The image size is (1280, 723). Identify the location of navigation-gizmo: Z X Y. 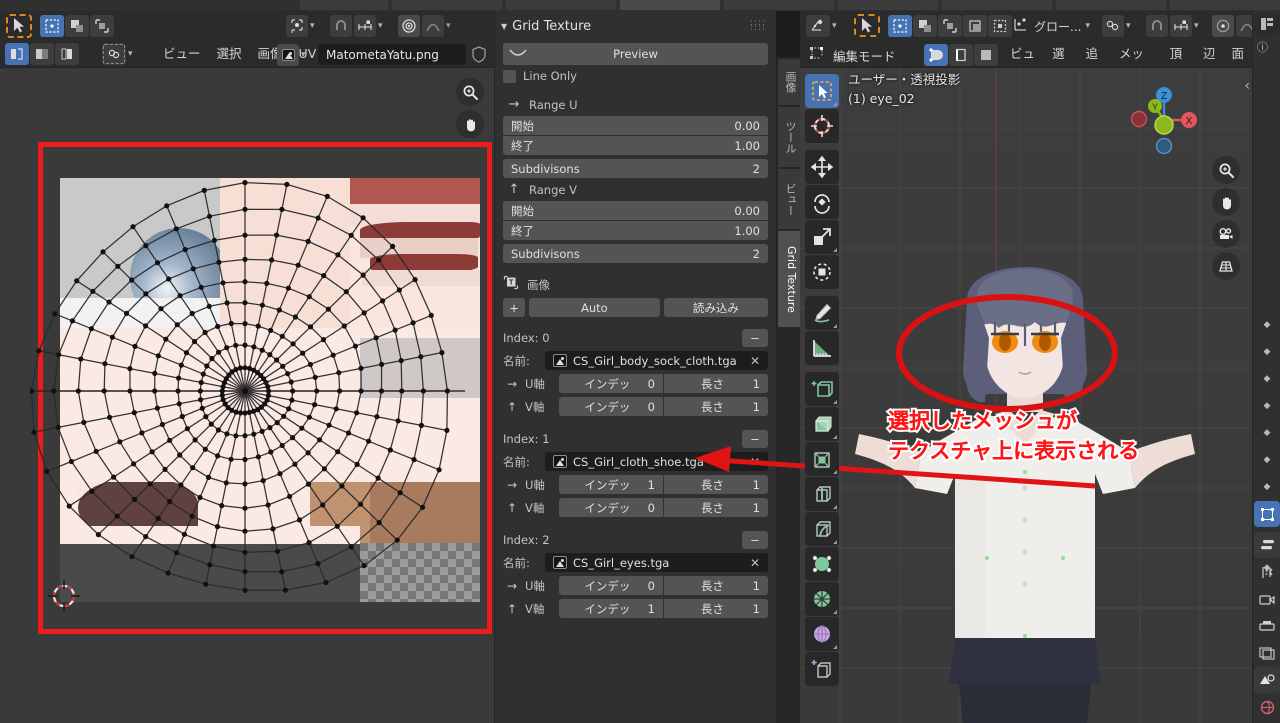
(1164, 120).